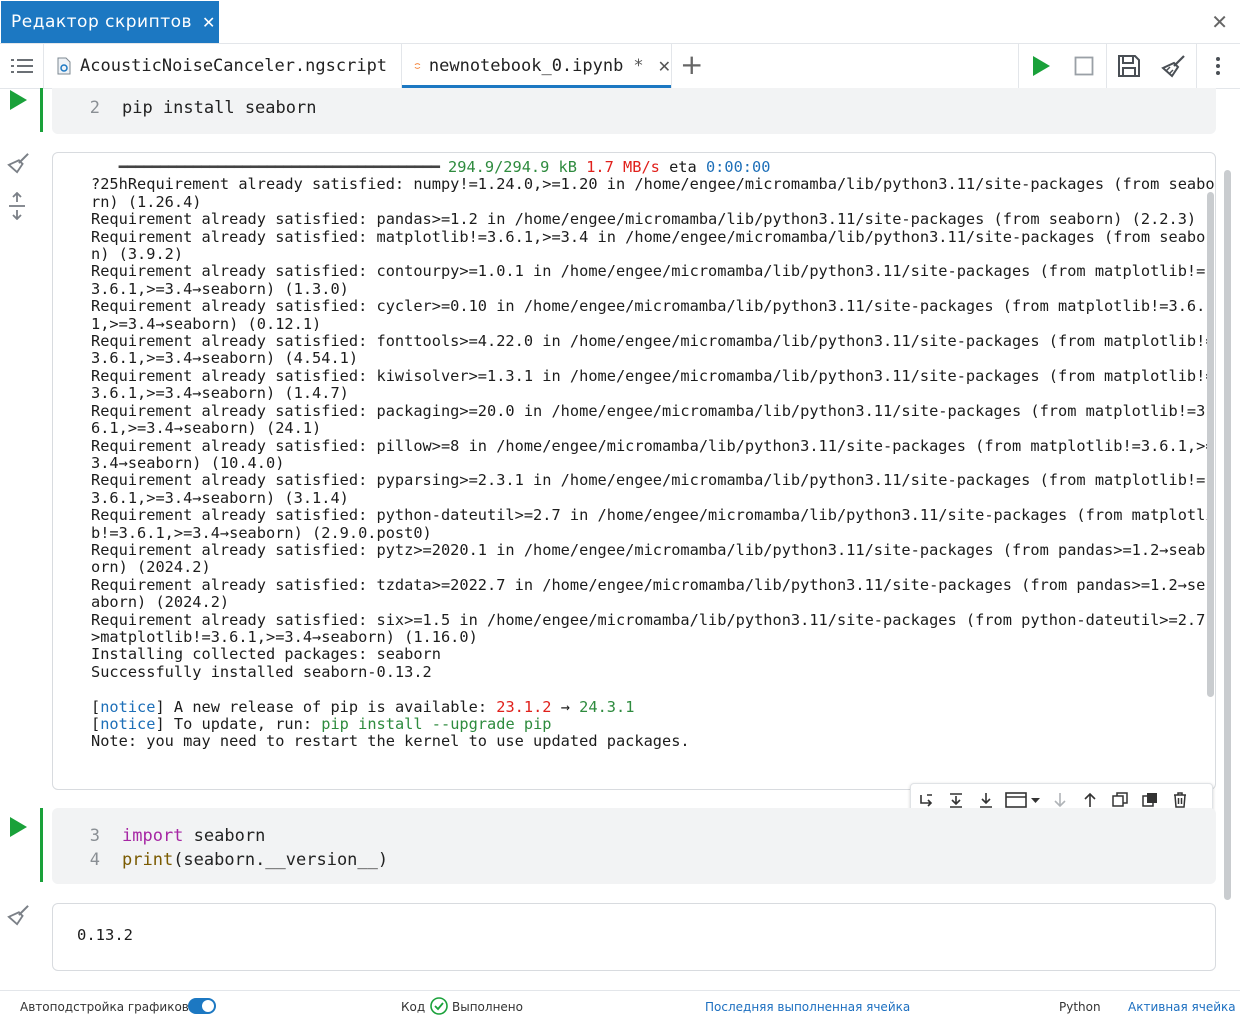  Describe the element at coordinates (691, 65) in the screenshot. I see `add-tab-button: +` at that location.